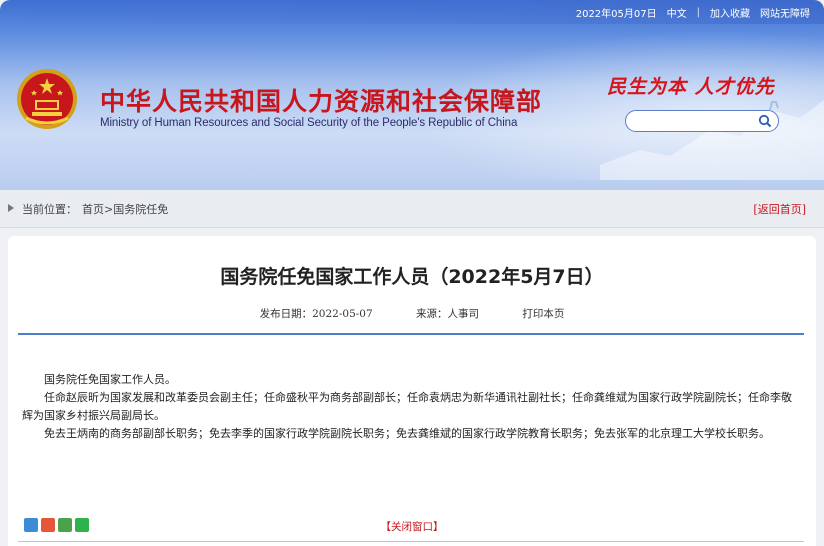 The image size is (824, 546). What do you see at coordinates (698, 123) in the screenshot?
I see `search-input` at bounding box center [698, 123].